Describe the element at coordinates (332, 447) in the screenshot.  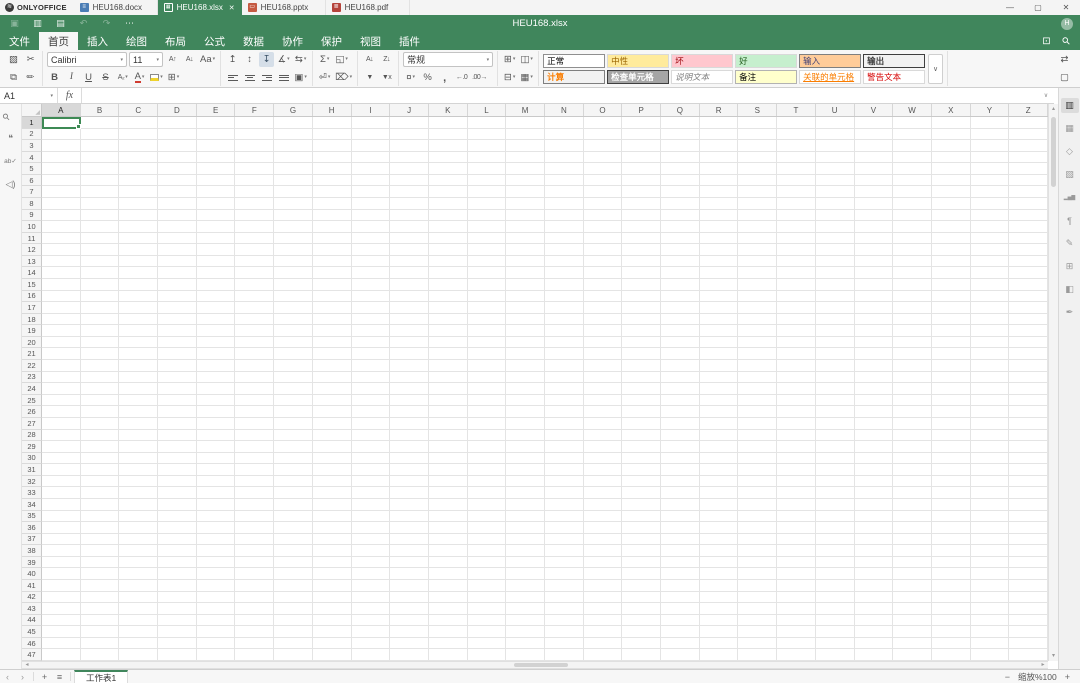
I see `cell-H29` at that location.